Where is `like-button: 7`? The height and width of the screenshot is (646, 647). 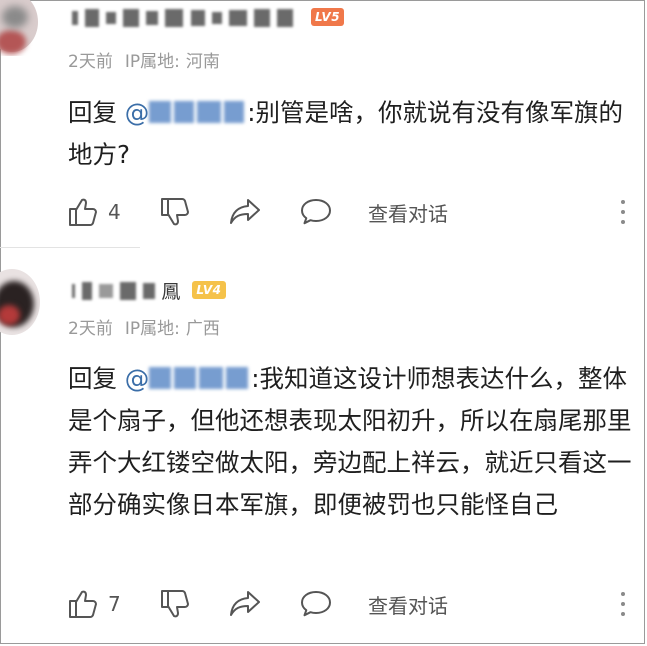
like-button: 7 is located at coordinates (94, 604).